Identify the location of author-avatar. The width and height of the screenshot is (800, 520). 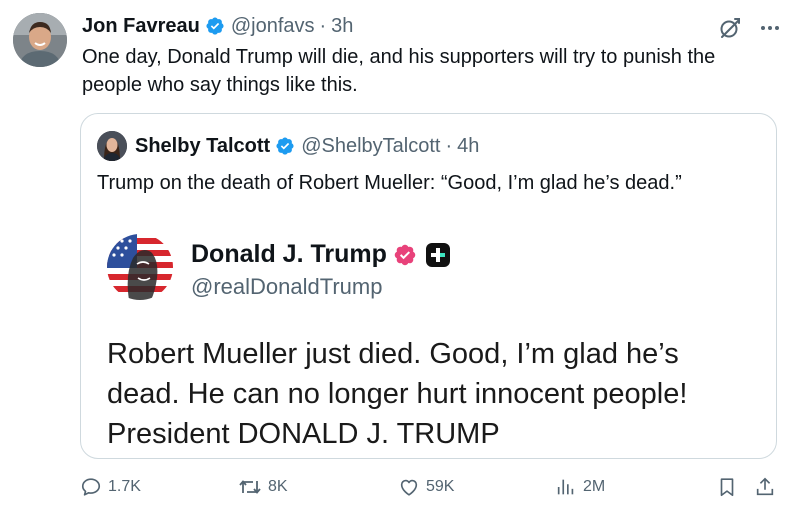
(40, 40).